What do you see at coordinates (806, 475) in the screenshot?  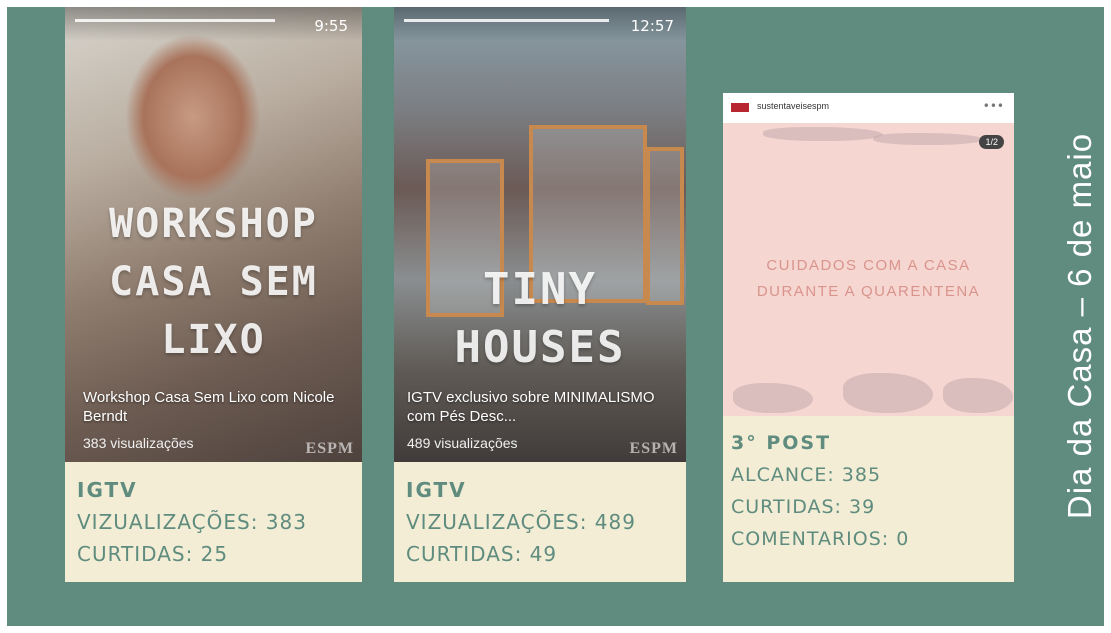 I see `stat-reach: ALCANCE: 385` at bounding box center [806, 475].